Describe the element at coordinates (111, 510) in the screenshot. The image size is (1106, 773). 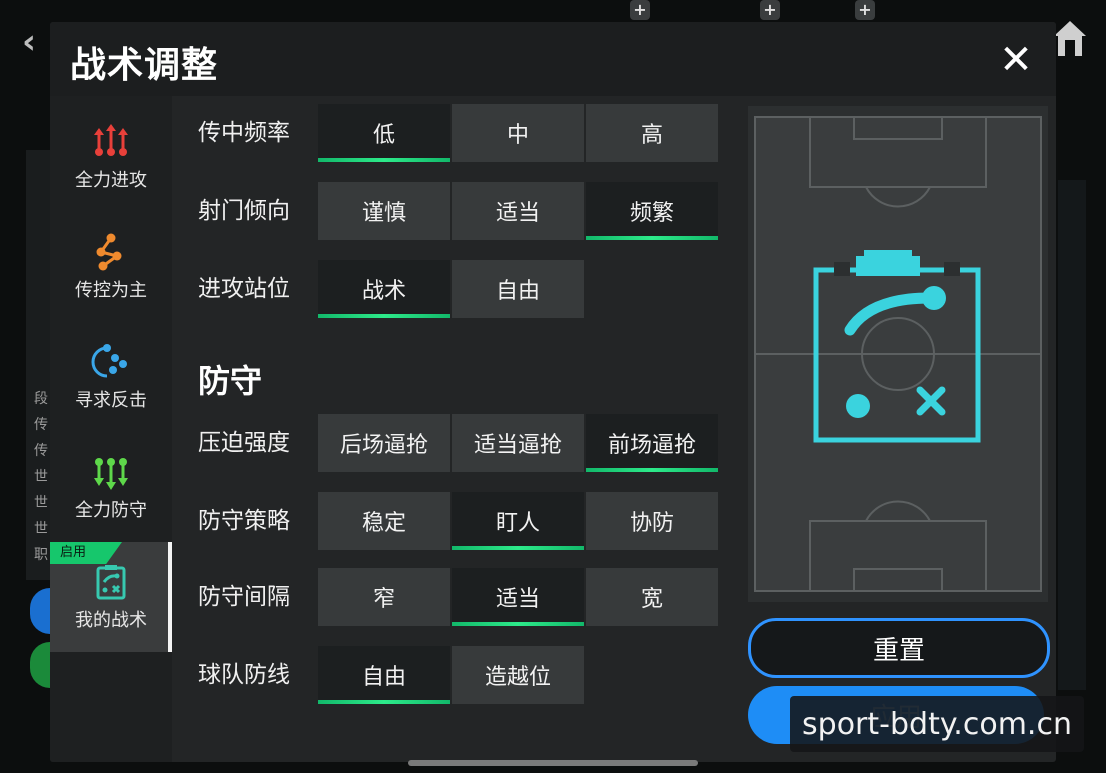
I see `sidebar-item-label: 全力防守` at that location.